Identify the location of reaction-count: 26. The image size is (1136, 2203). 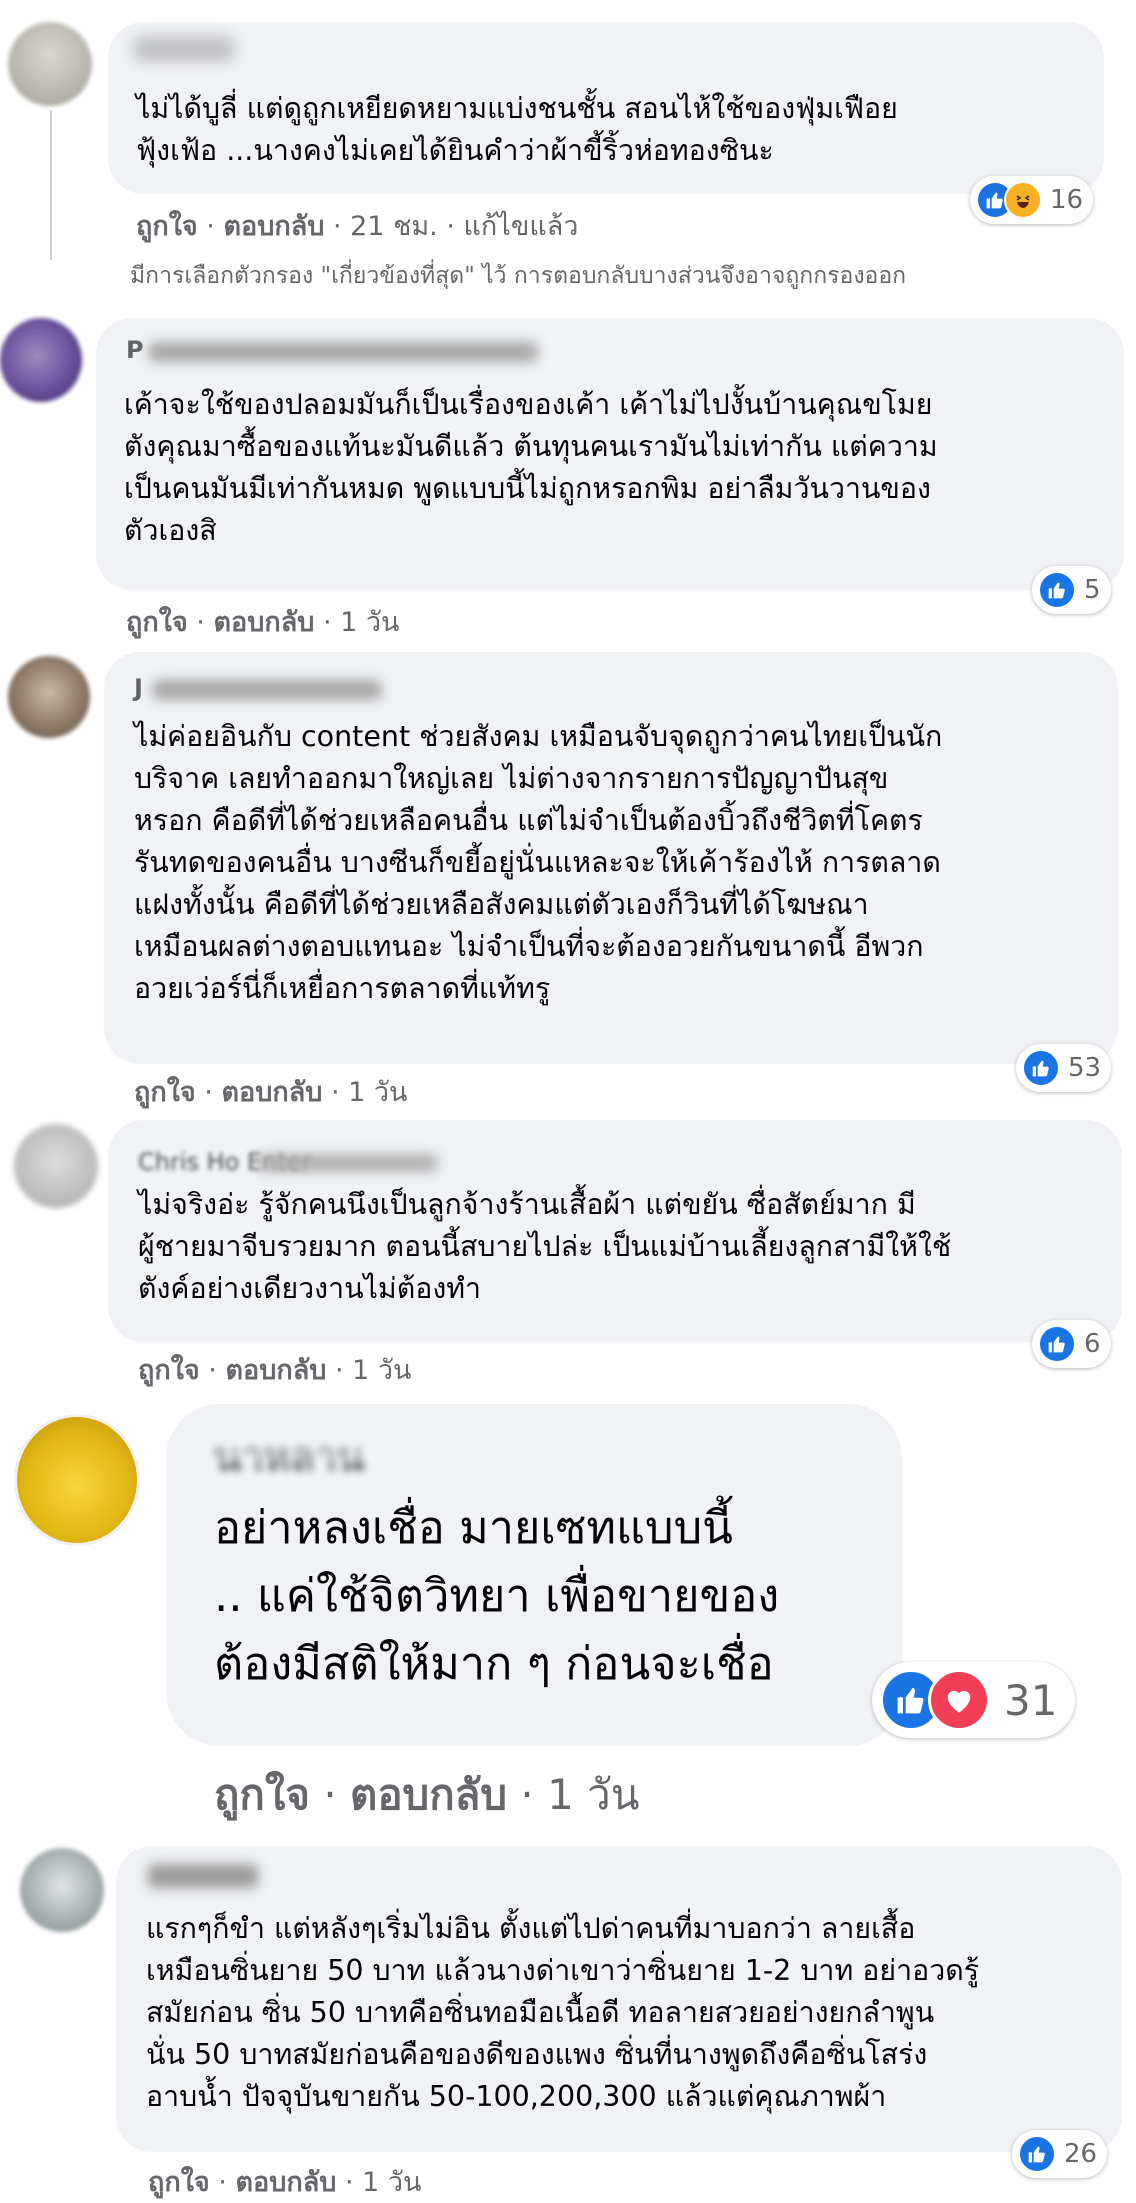
(1081, 2154).